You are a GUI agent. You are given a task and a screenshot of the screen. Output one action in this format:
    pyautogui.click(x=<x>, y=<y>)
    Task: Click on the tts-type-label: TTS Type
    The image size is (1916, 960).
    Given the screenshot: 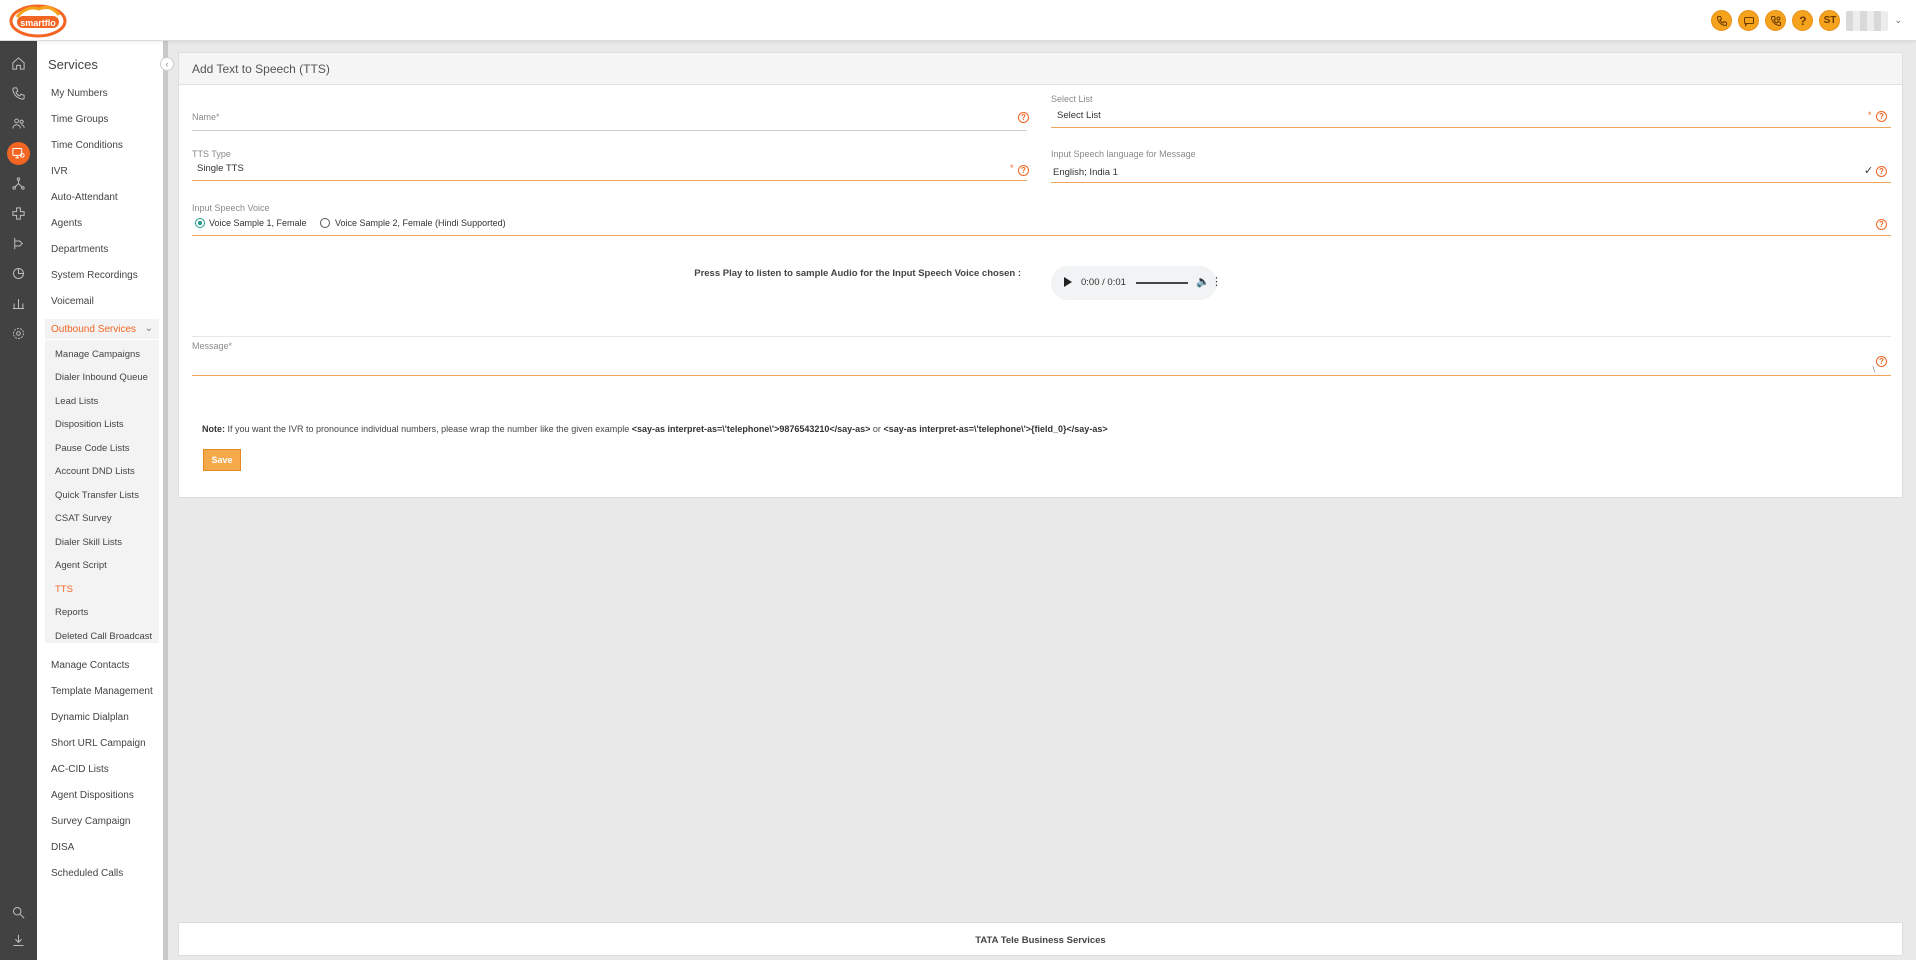 What is the action you would take?
    pyautogui.click(x=211, y=154)
    